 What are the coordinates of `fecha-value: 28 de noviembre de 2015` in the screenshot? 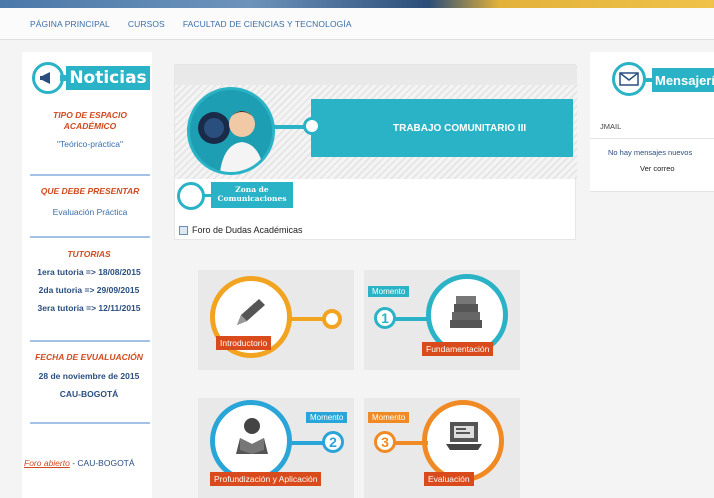 It's located at (89, 376).